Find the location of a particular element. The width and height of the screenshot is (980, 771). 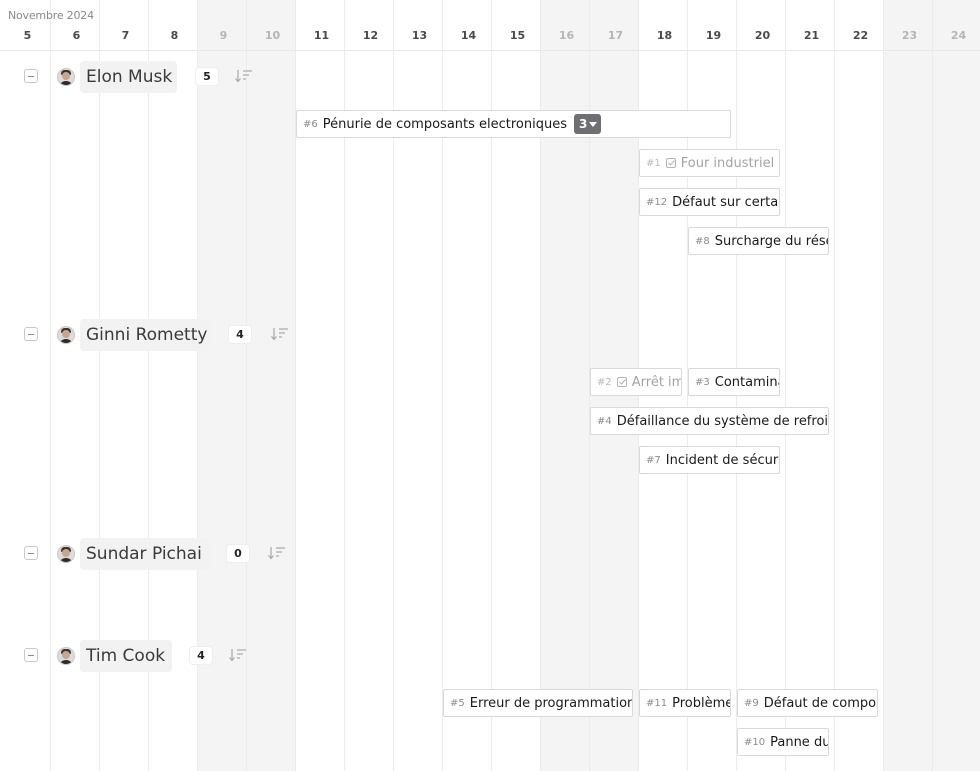

task-id: #12 is located at coordinates (657, 202).